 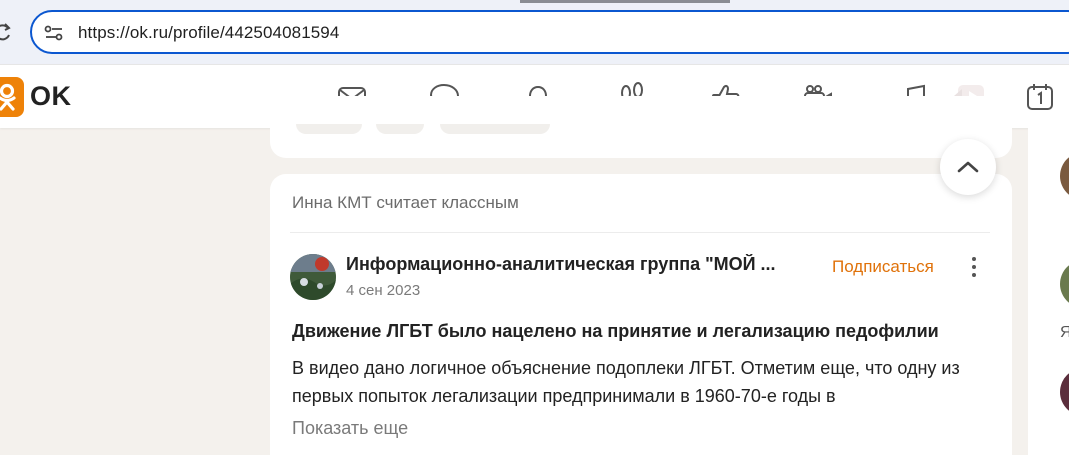 What do you see at coordinates (383, 290) in the screenshot?
I see `post-date: 4 сен 2023` at bounding box center [383, 290].